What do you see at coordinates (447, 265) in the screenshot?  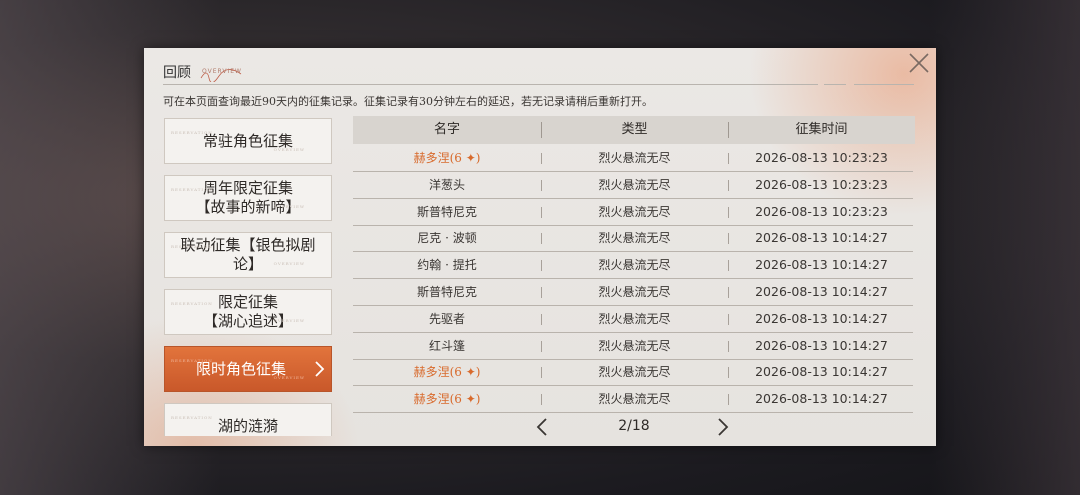 I see `cell-name: 约翰 · 提托` at bounding box center [447, 265].